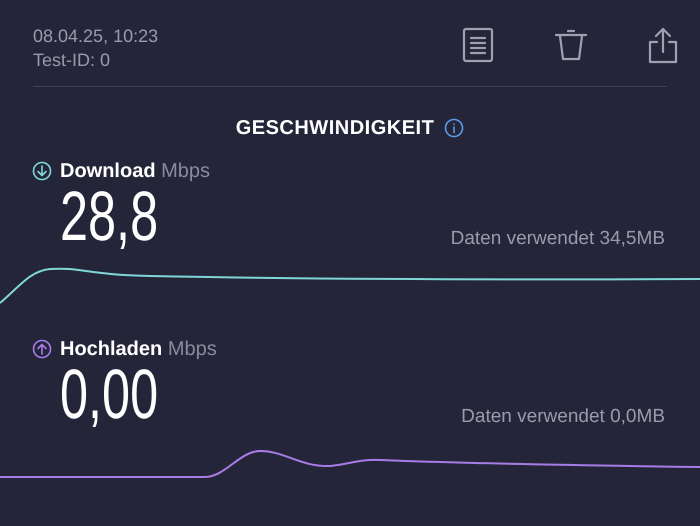 This screenshot has width=700, height=526. I want to click on section-title: GESCHWINDIGKEIT, so click(335, 128).